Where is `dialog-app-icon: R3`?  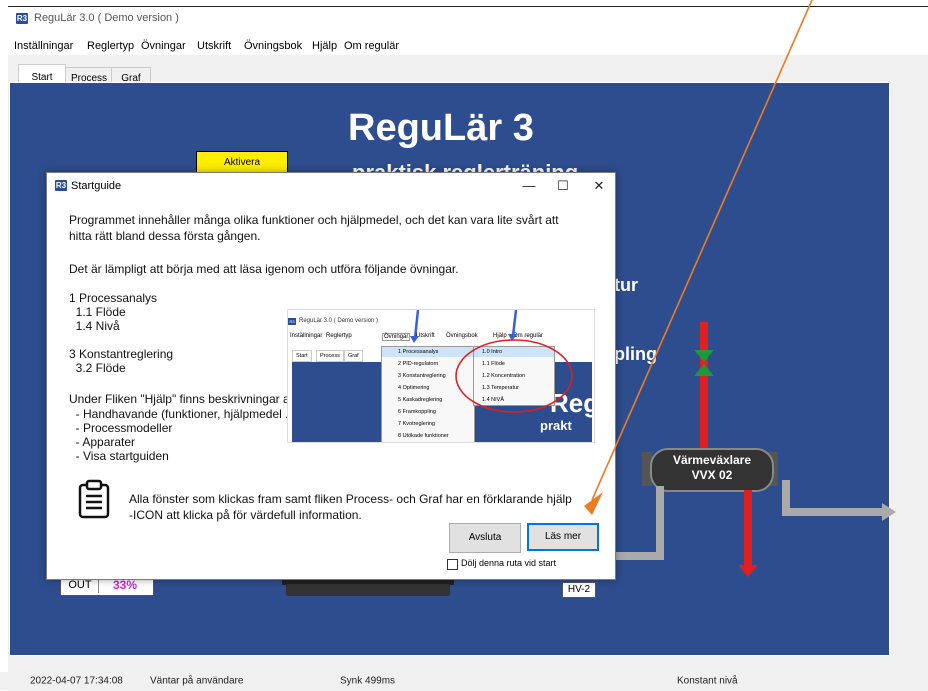
dialog-app-icon: R3 is located at coordinates (61, 185).